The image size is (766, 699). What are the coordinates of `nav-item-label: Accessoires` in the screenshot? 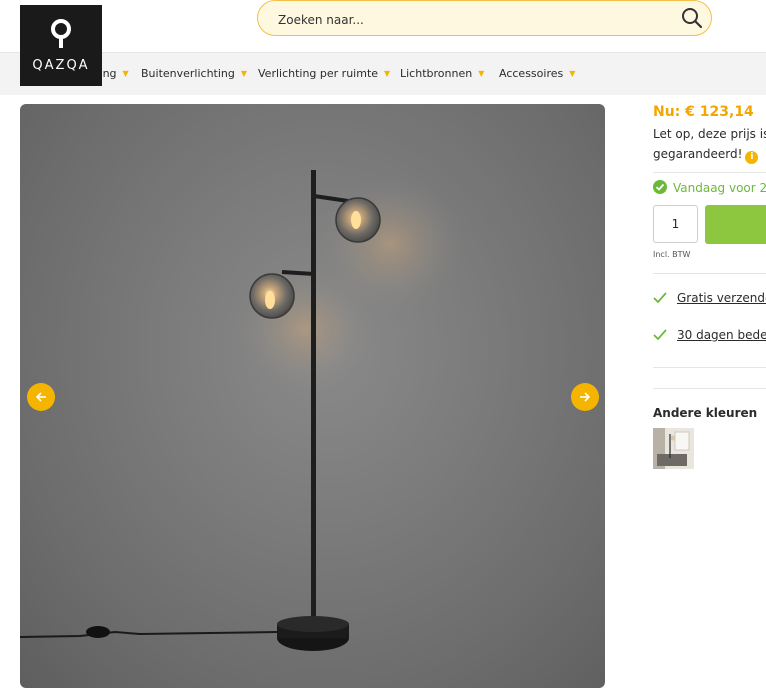 It's located at (531, 73).